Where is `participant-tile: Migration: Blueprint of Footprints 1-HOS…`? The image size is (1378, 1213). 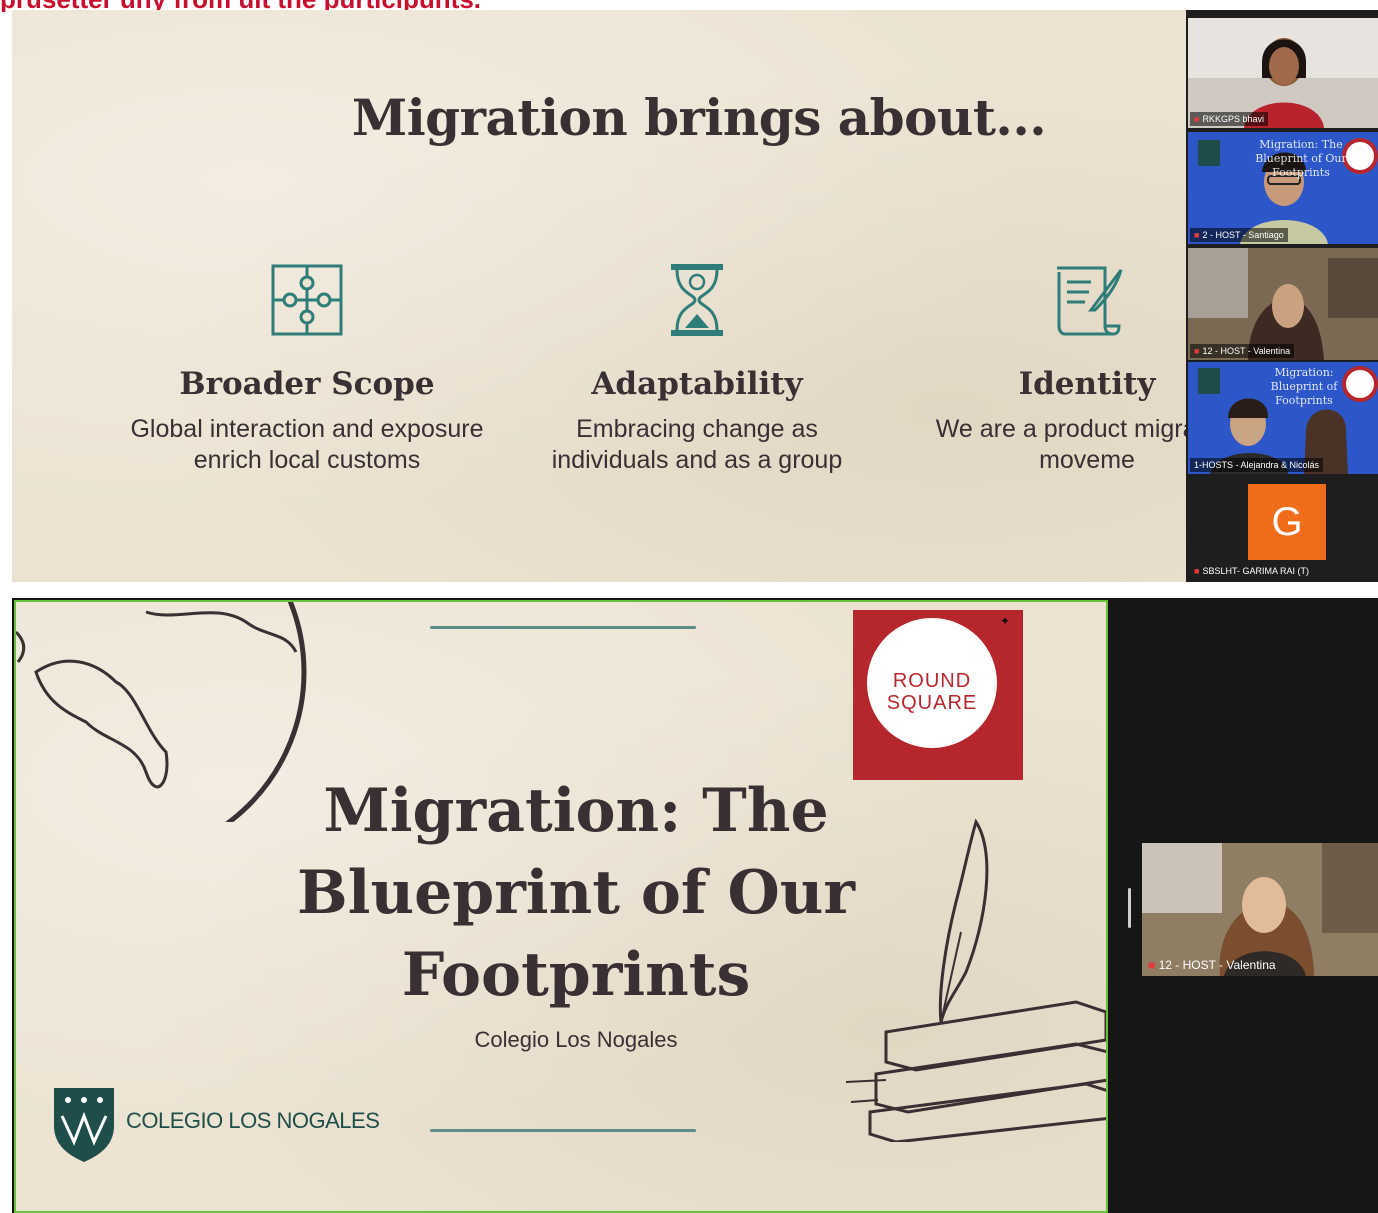 participant-tile: Migration: Blueprint of Footprints 1-HOS… is located at coordinates (1283, 418).